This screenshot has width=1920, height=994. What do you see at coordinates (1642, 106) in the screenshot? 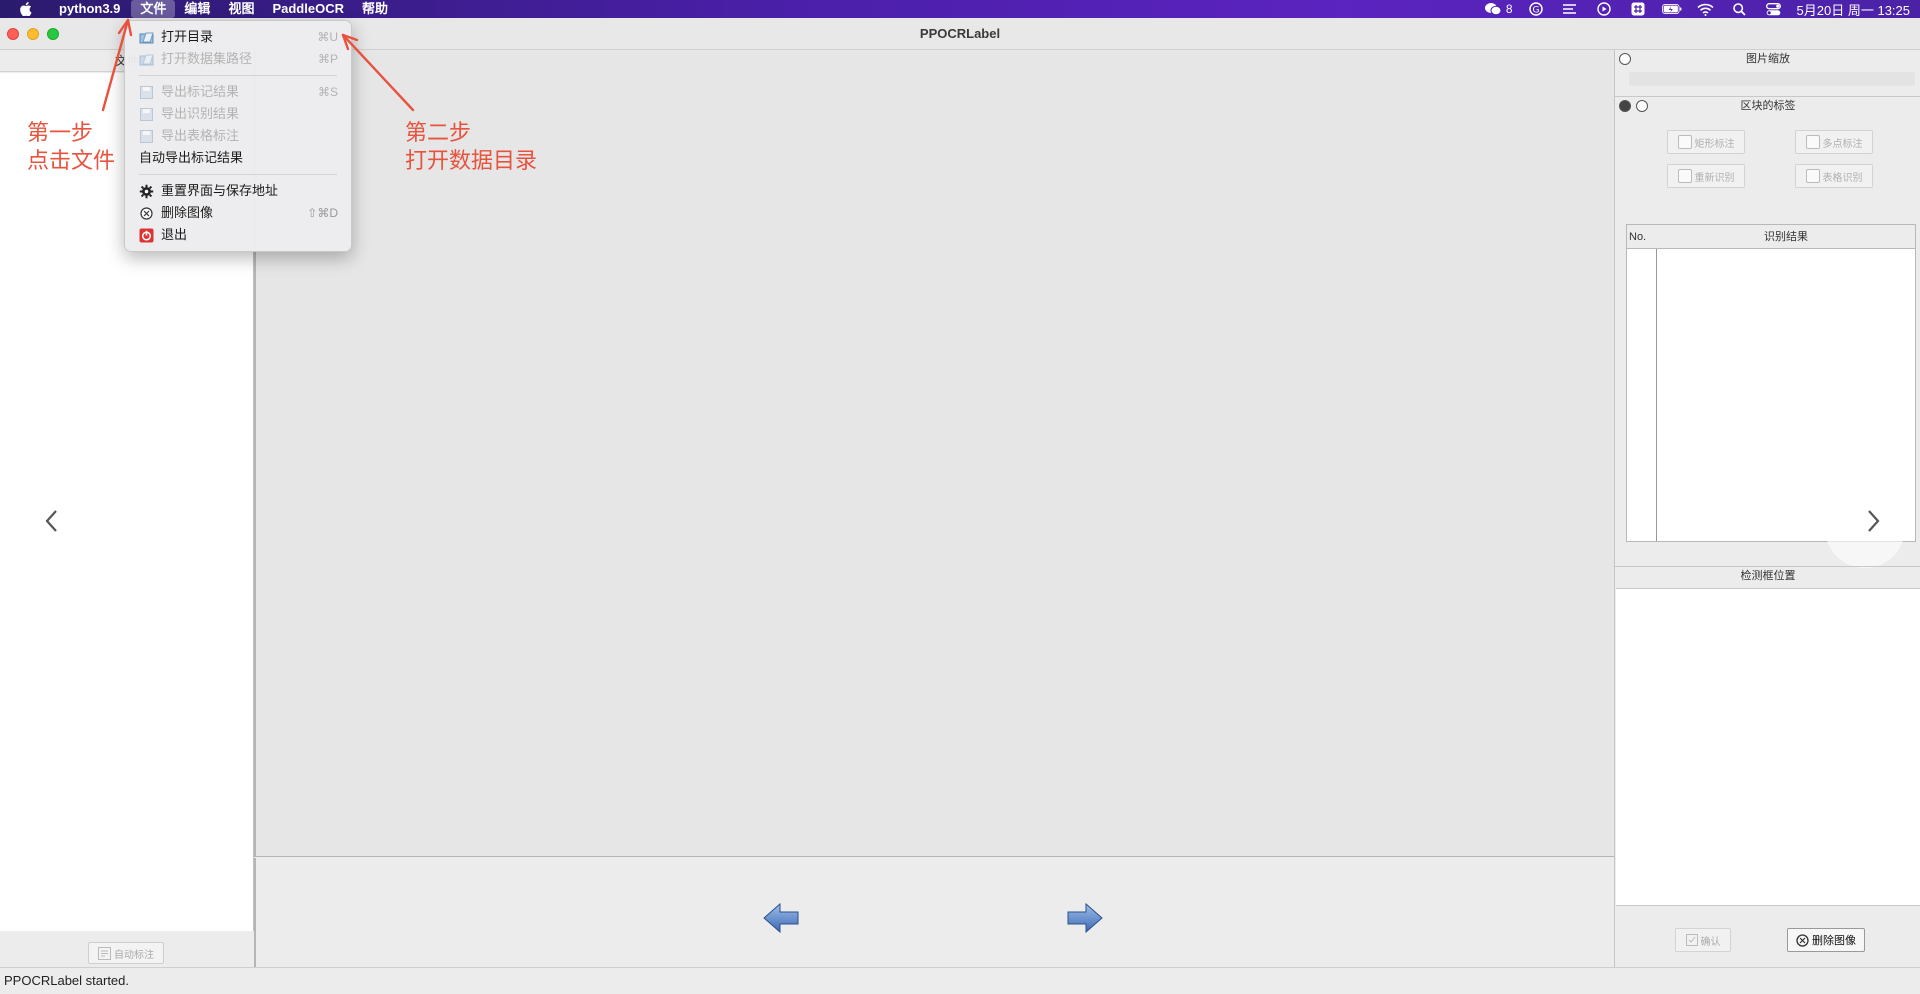
I see `labels-panel-float-button` at bounding box center [1642, 106].